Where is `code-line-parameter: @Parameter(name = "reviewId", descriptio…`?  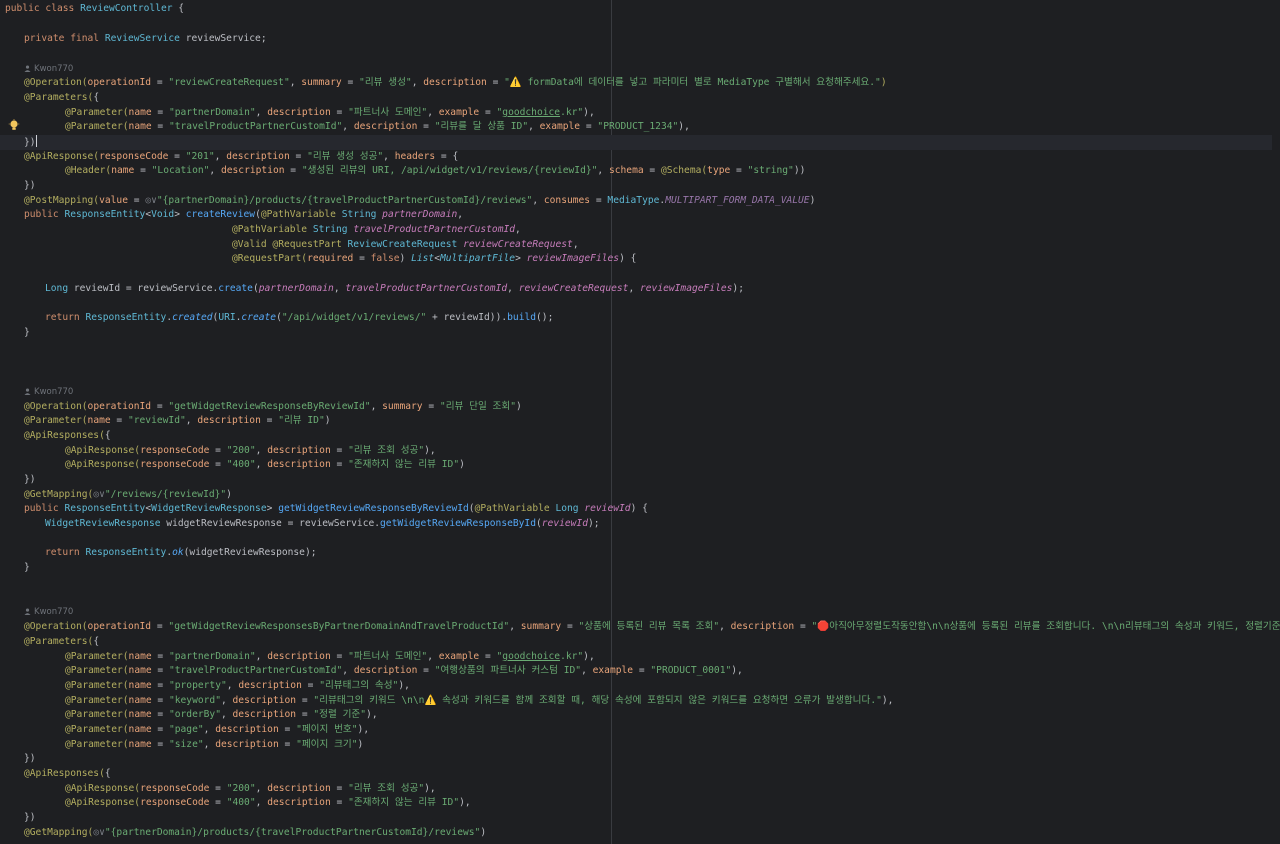
code-line-parameter: @Parameter(name = "reviewId", descriptio… is located at coordinates (177, 421).